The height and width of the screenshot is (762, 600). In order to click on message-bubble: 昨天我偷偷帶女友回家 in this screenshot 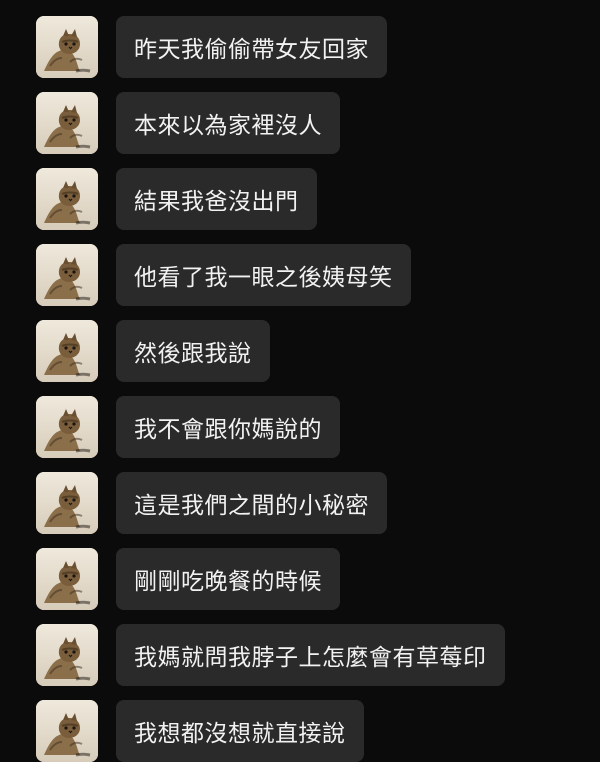, I will do `click(251, 47)`.